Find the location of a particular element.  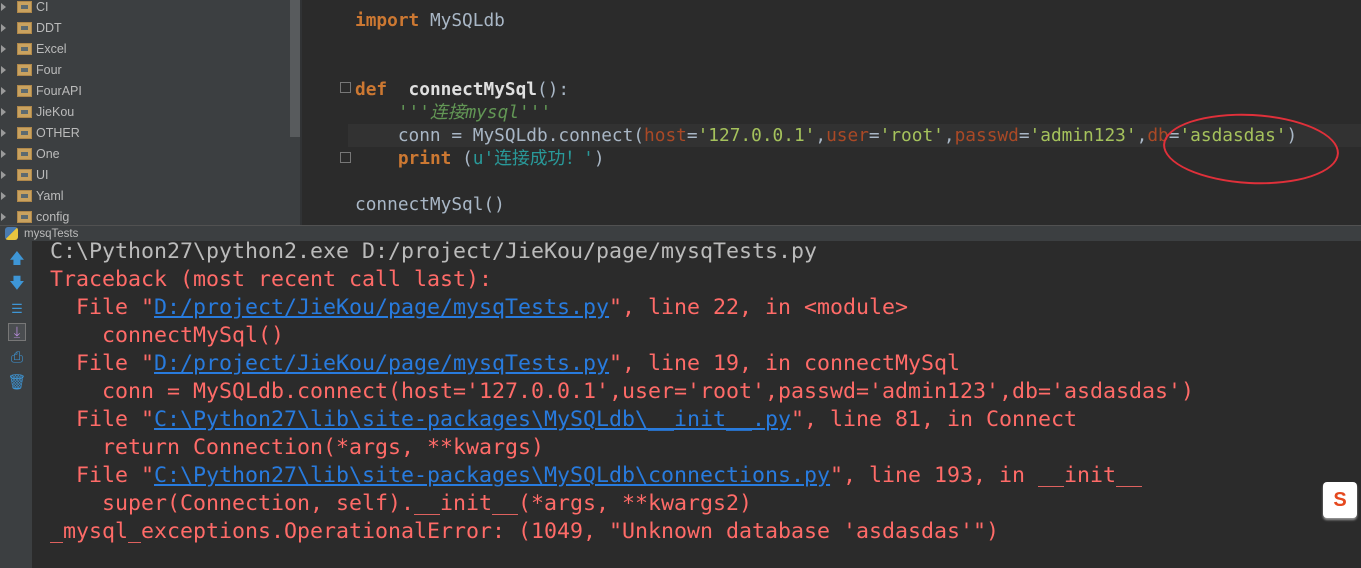

output-line: return Connection(*args, **kwargs) is located at coordinates (297, 448).